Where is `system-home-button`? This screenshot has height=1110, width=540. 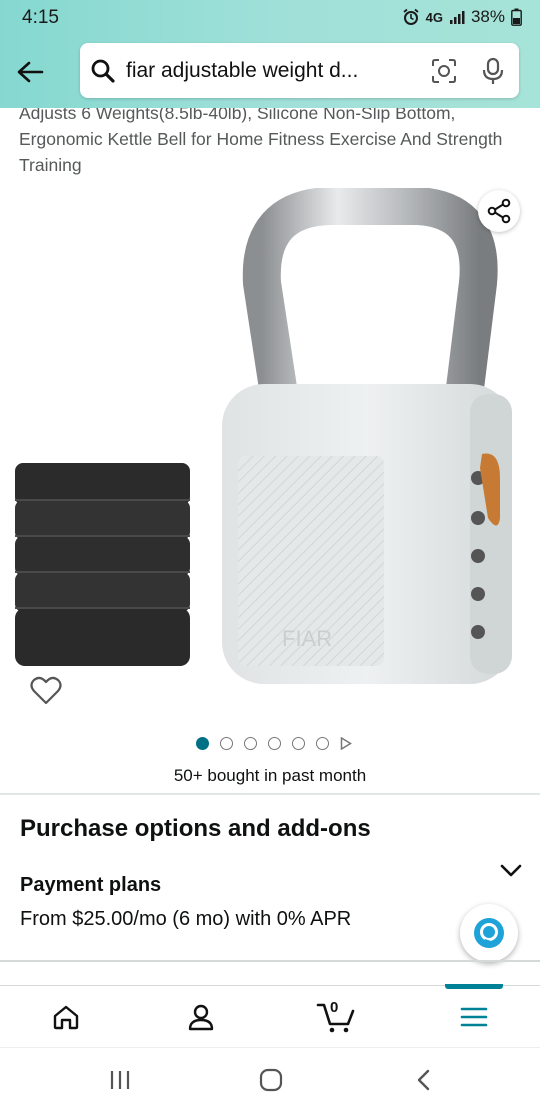
system-home-button is located at coordinates (271, 1080).